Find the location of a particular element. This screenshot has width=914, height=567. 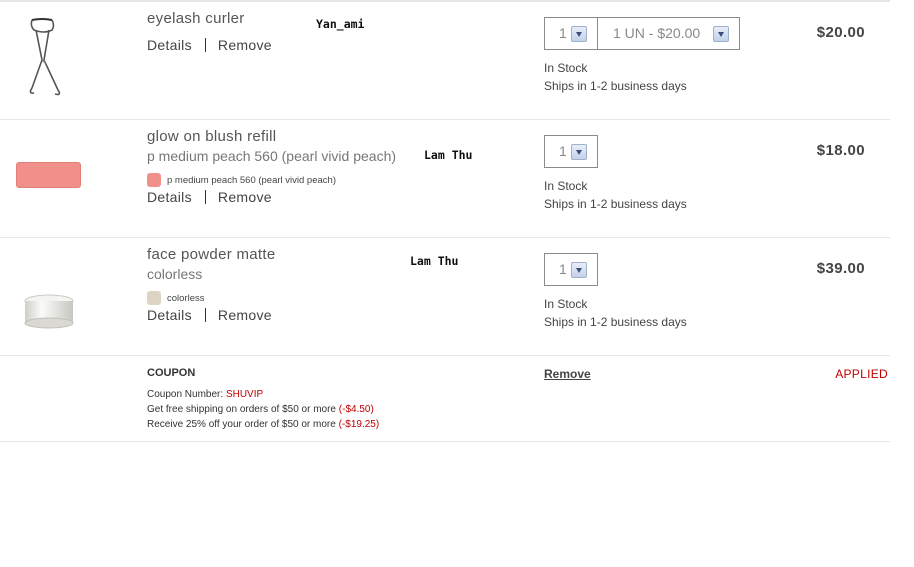

shade-swatch-line: colorless is located at coordinates (176, 298).